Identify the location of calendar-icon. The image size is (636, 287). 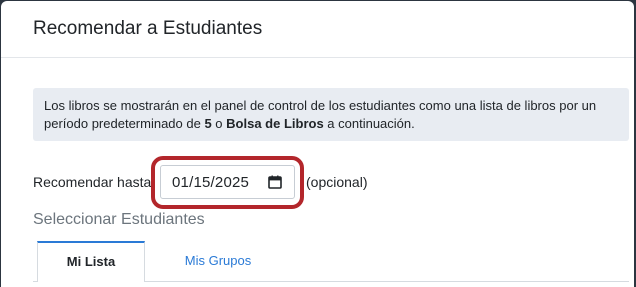
(275, 182).